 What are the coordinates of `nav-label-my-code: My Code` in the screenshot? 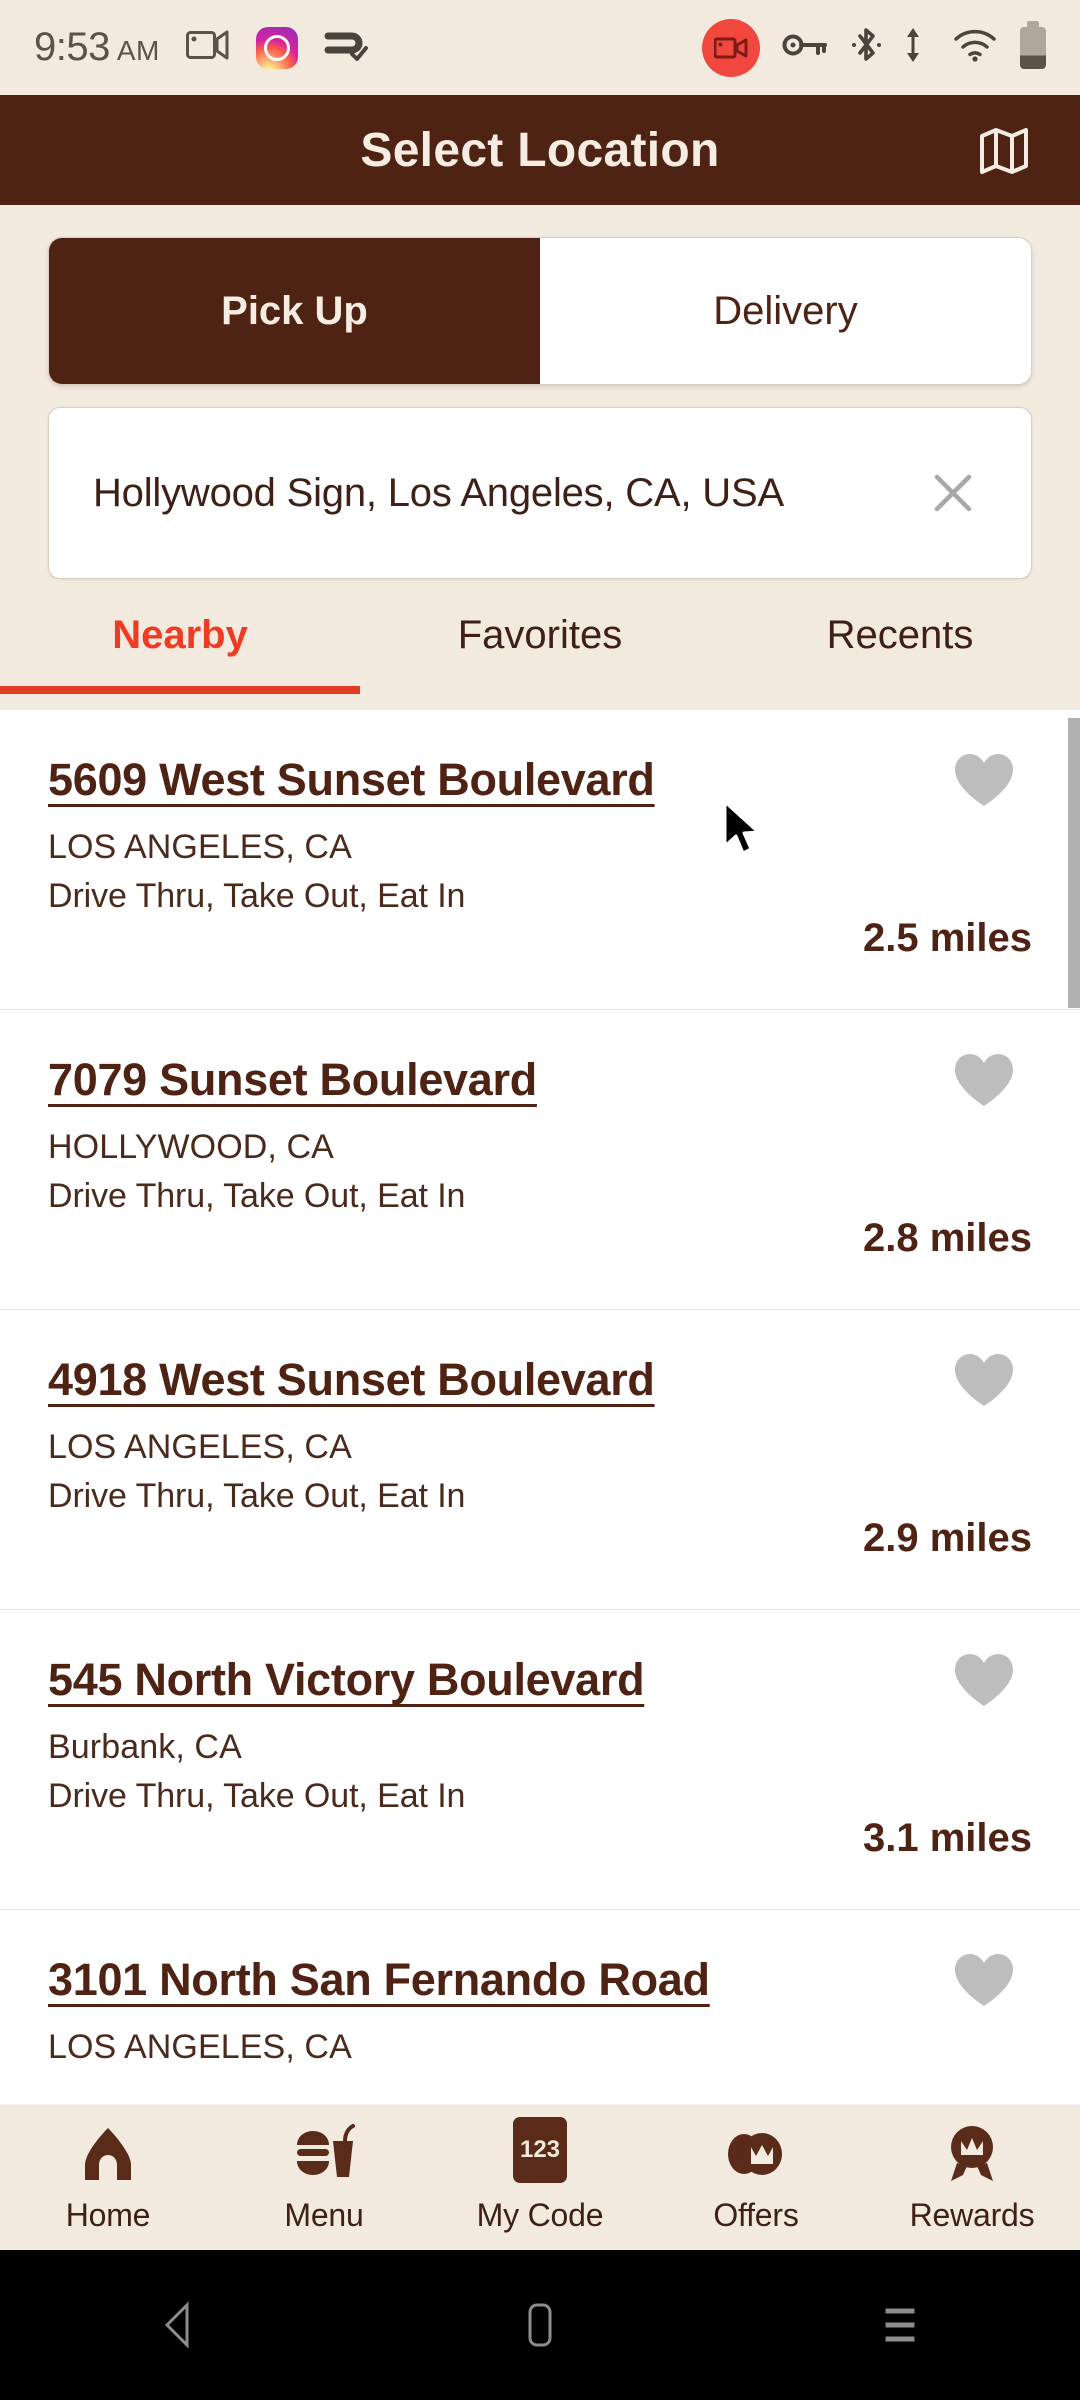 It's located at (540, 2215).